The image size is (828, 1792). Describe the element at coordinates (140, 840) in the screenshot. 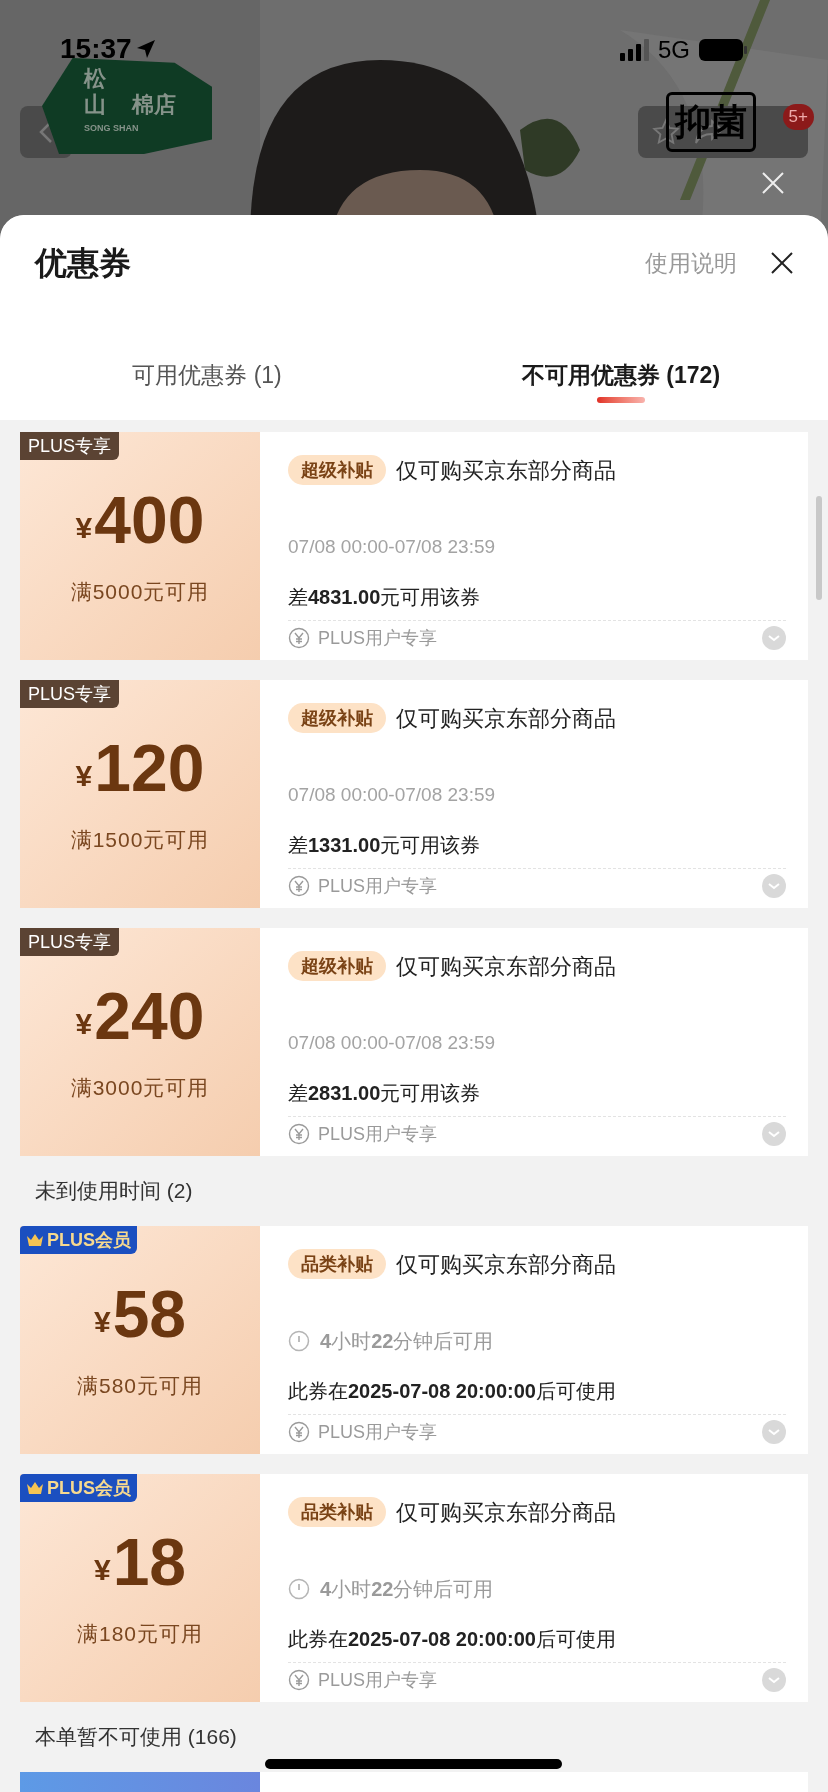

I see `coupon-threshold: 满1500元可用` at that location.